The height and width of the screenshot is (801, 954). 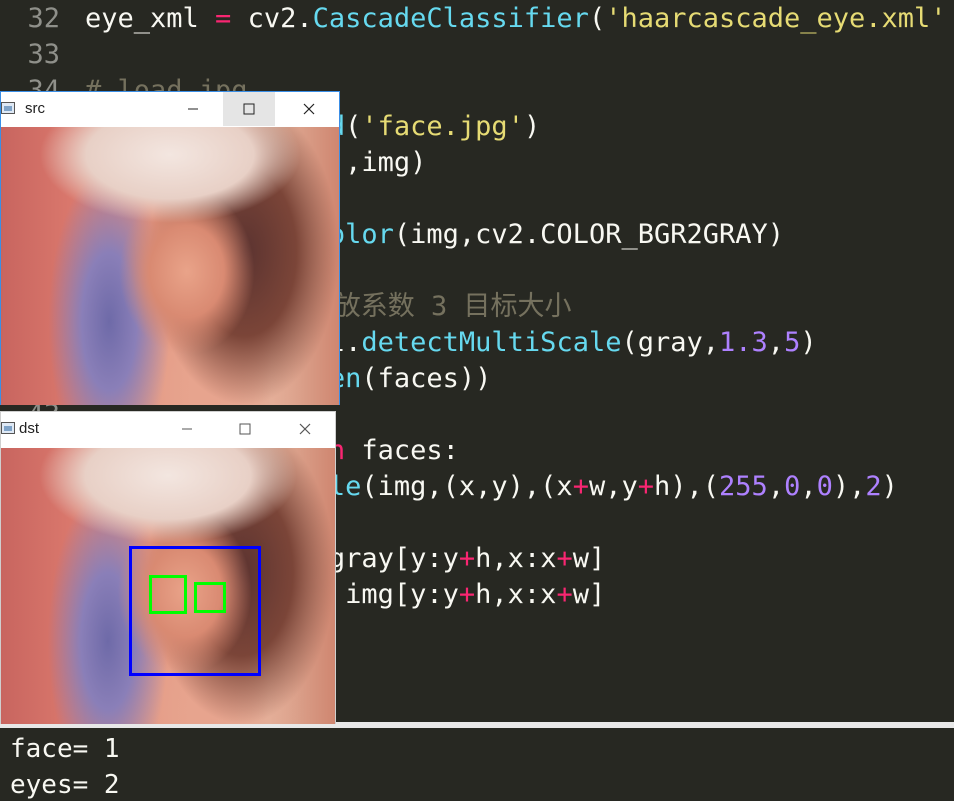 I want to click on code-token: h),(, so click(x=687, y=486).